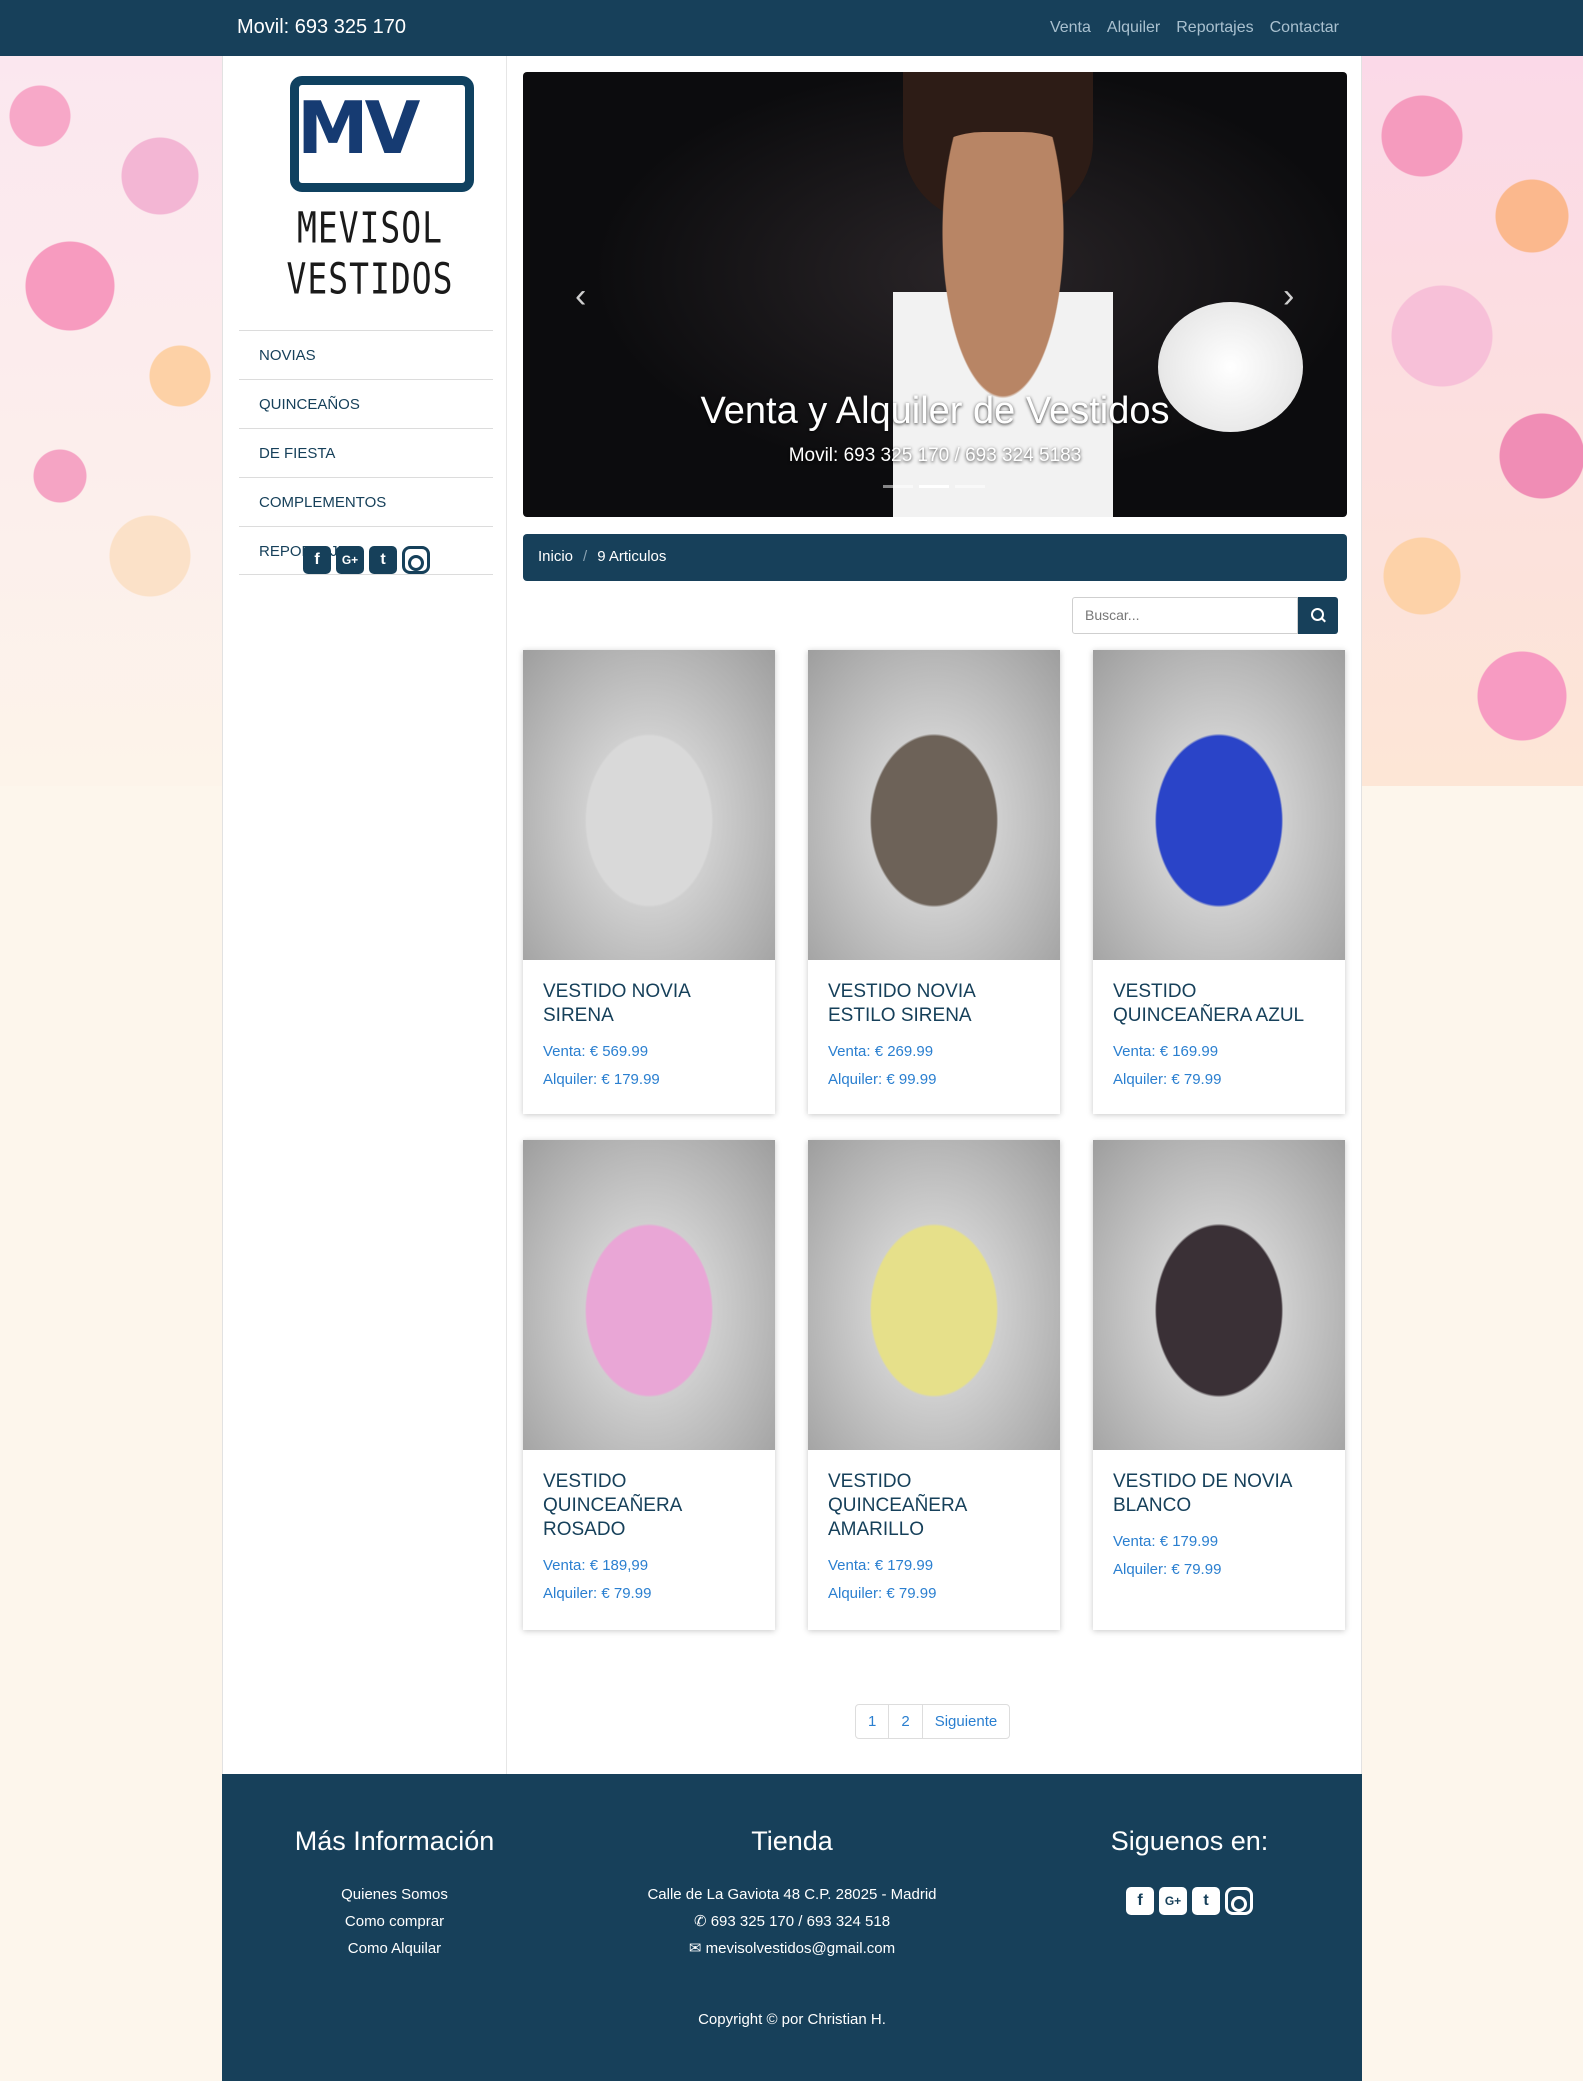 The width and height of the screenshot is (1583, 2081). Describe the element at coordinates (906, 1721) in the screenshot. I see `page-link-2: 2` at that location.